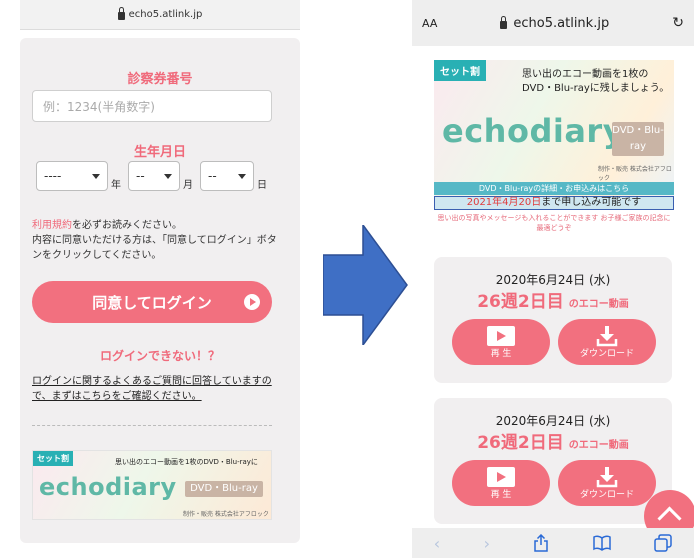 The width and height of the screenshot is (694, 558). I want to click on banner-details-link: DVD・Blu-rayの詳細・お申込みはこちら, so click(554, 188).